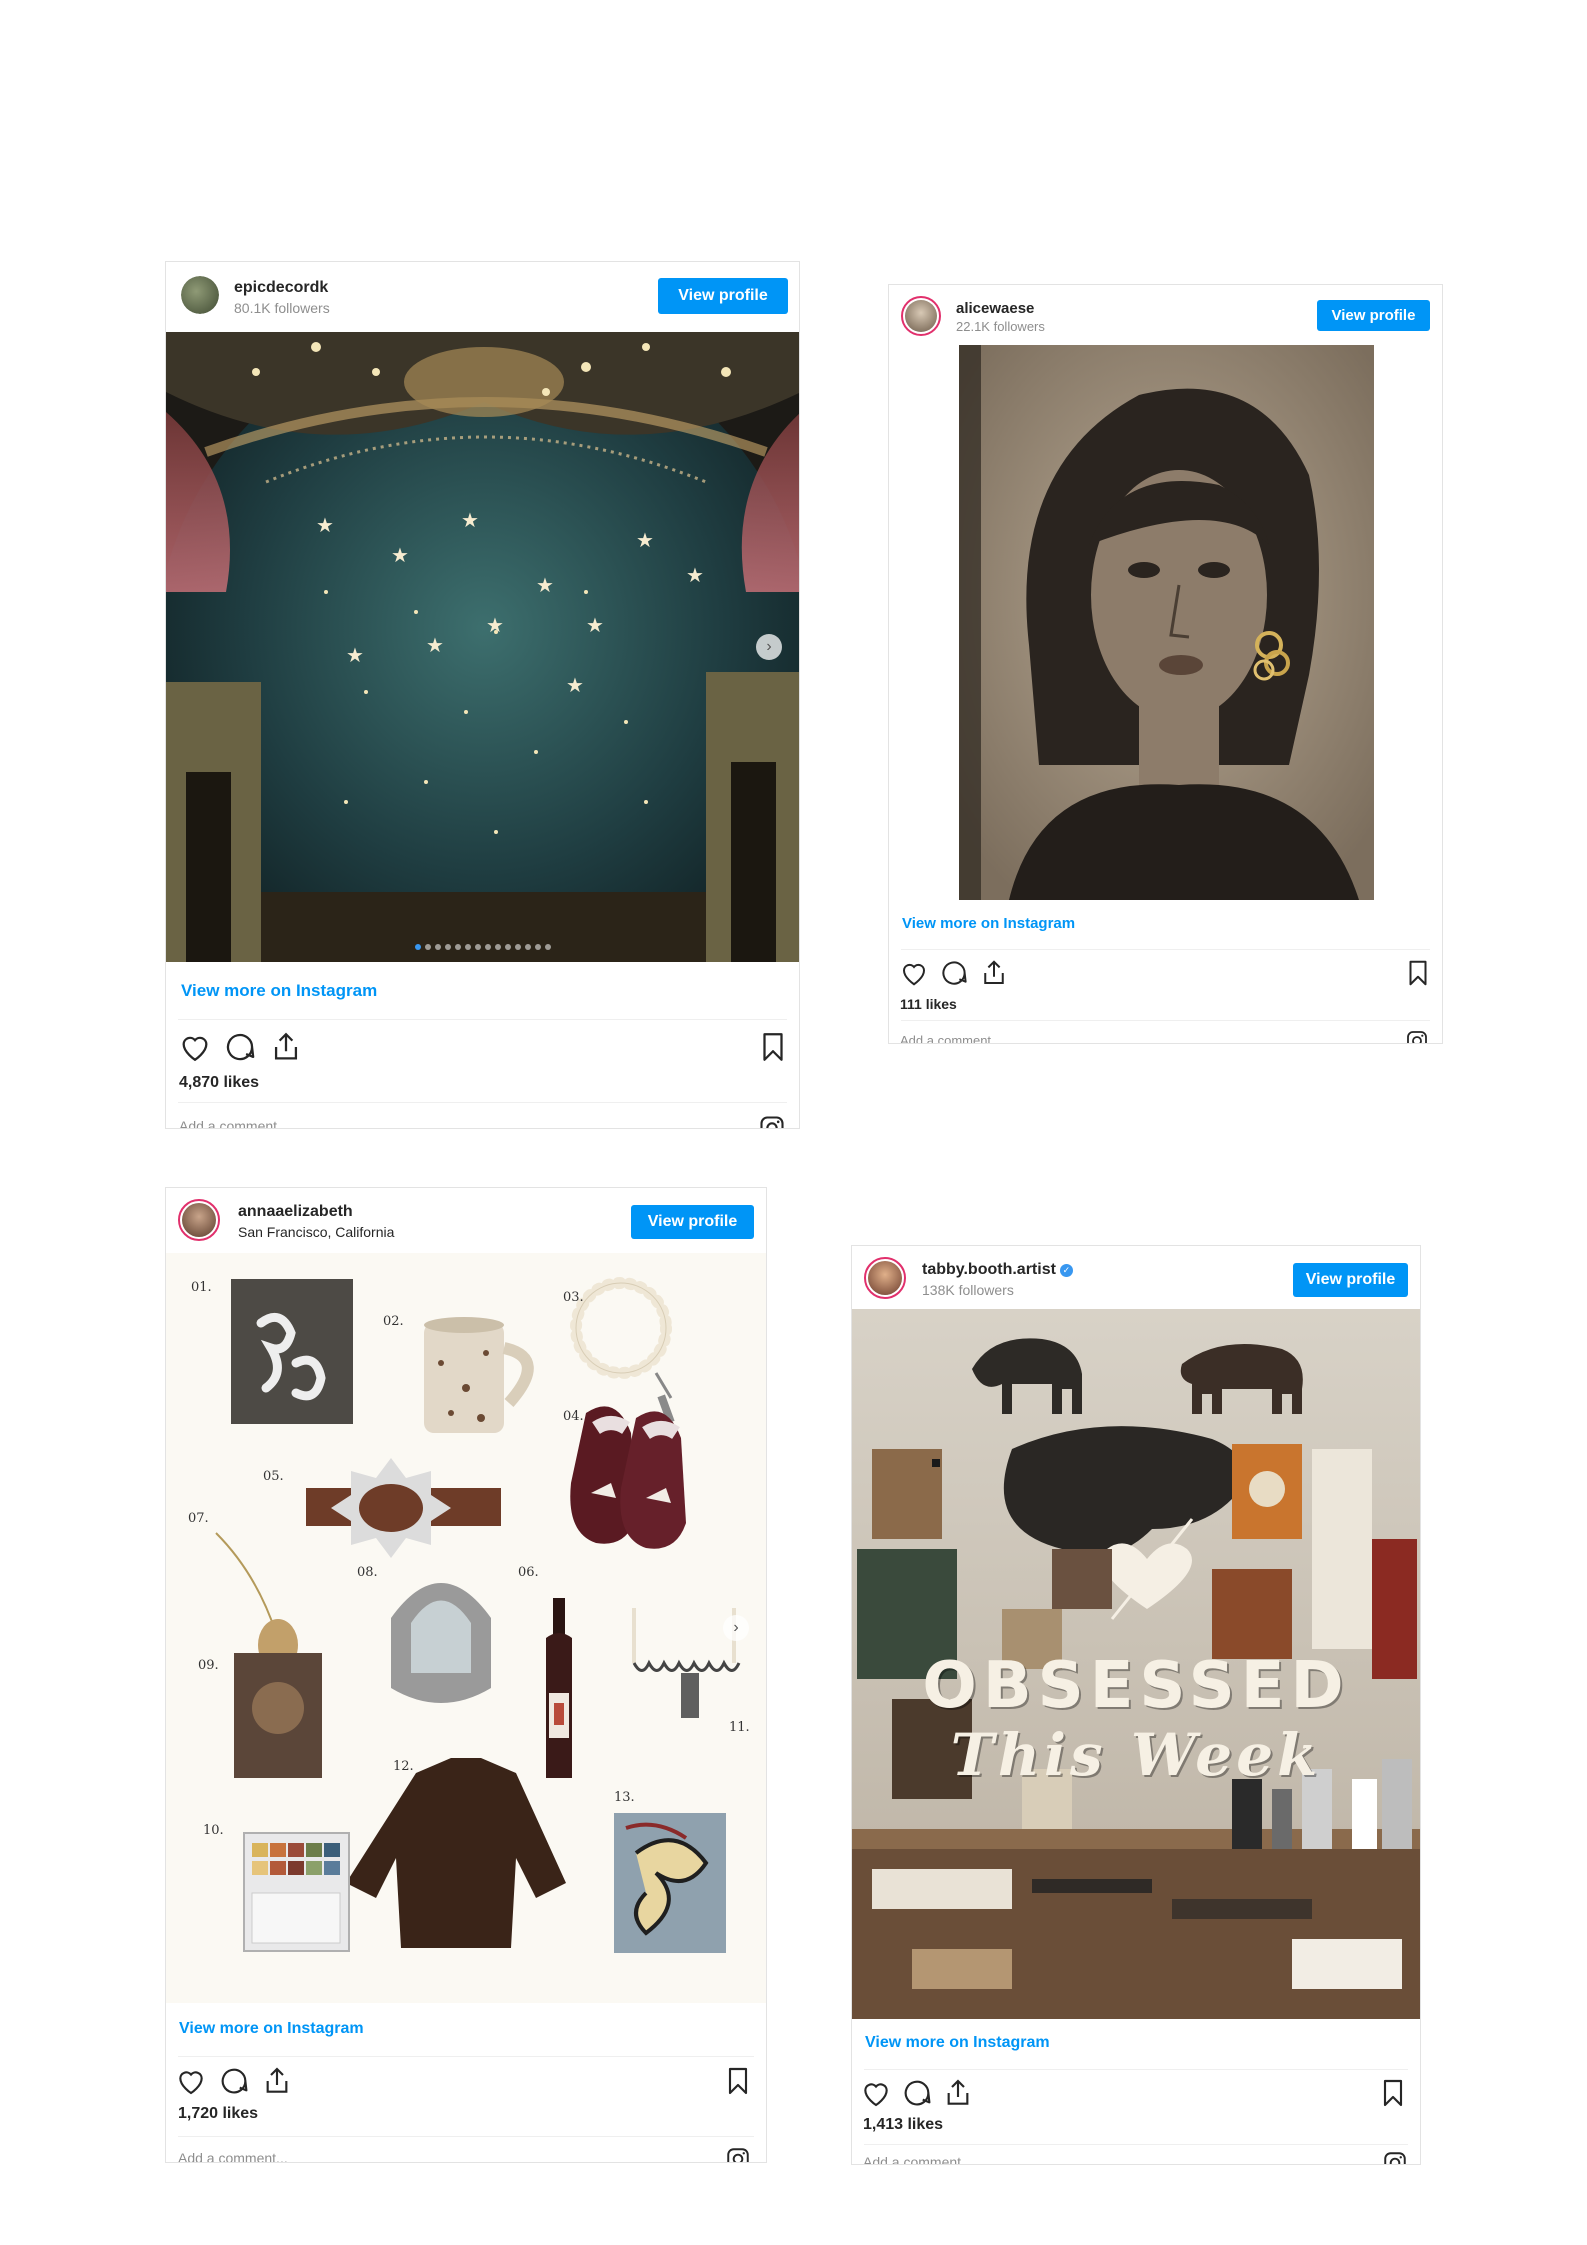 The image size is (1587, 2245). What do you see at coordinates (995, 308) in the screenshot?
I see `username: alicewaese` at bounding box center [995, 308].